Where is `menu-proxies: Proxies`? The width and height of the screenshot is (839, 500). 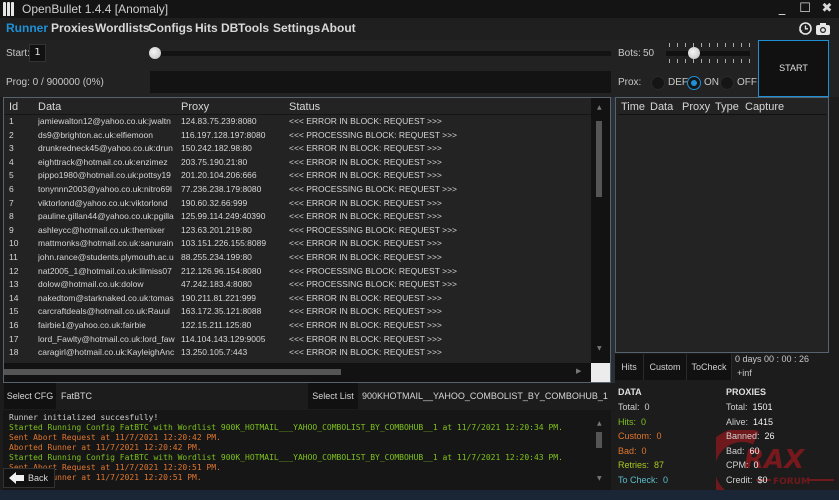 menu-proxies: Proxies is located at coordinates (72, 28).